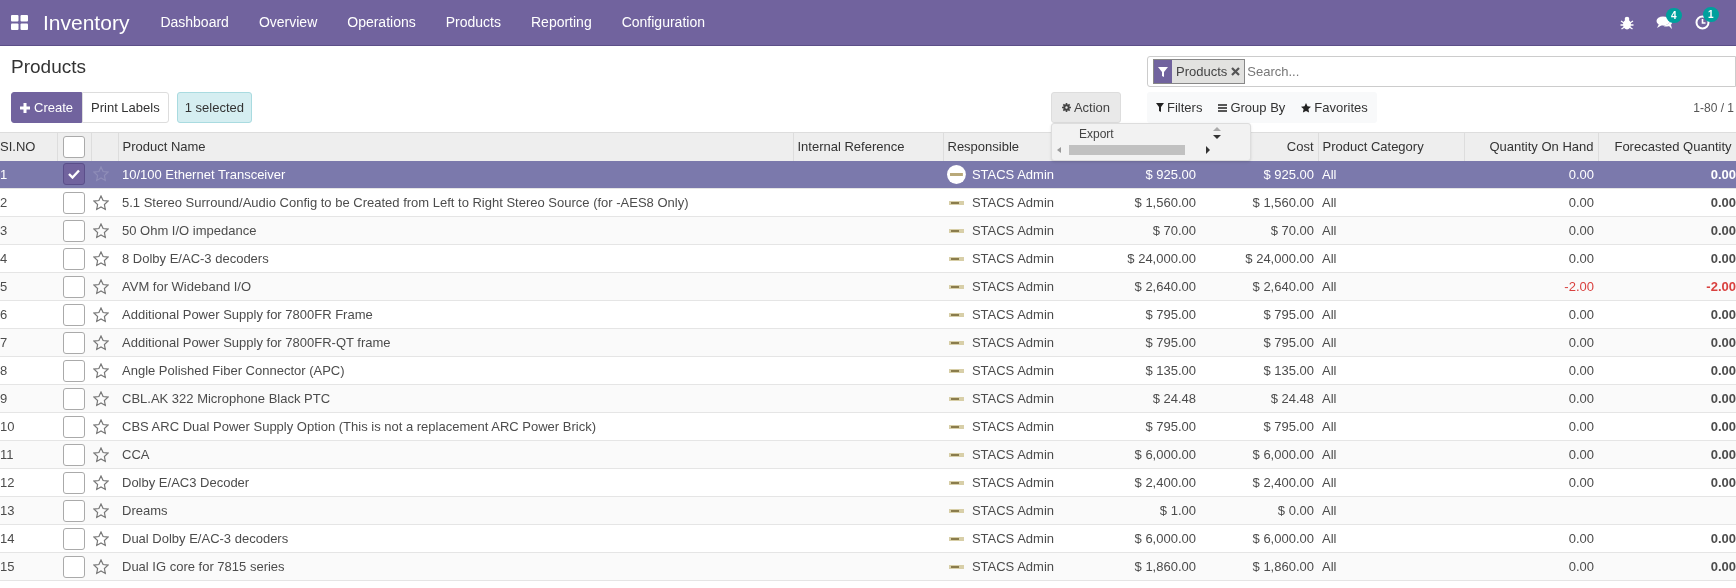  Describe the element at coordinates (125, 107) in the screenshot. I see `print-labels-button: Print Labels` at that location.